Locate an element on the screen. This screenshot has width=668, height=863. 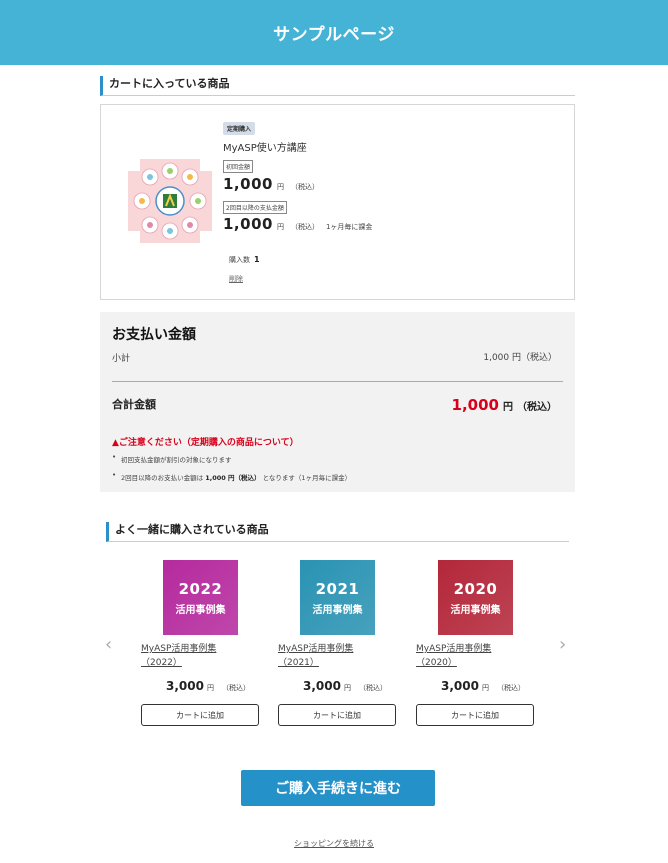
cart-section-title: カートに入っている商品 is located at coordinates (337, 86).